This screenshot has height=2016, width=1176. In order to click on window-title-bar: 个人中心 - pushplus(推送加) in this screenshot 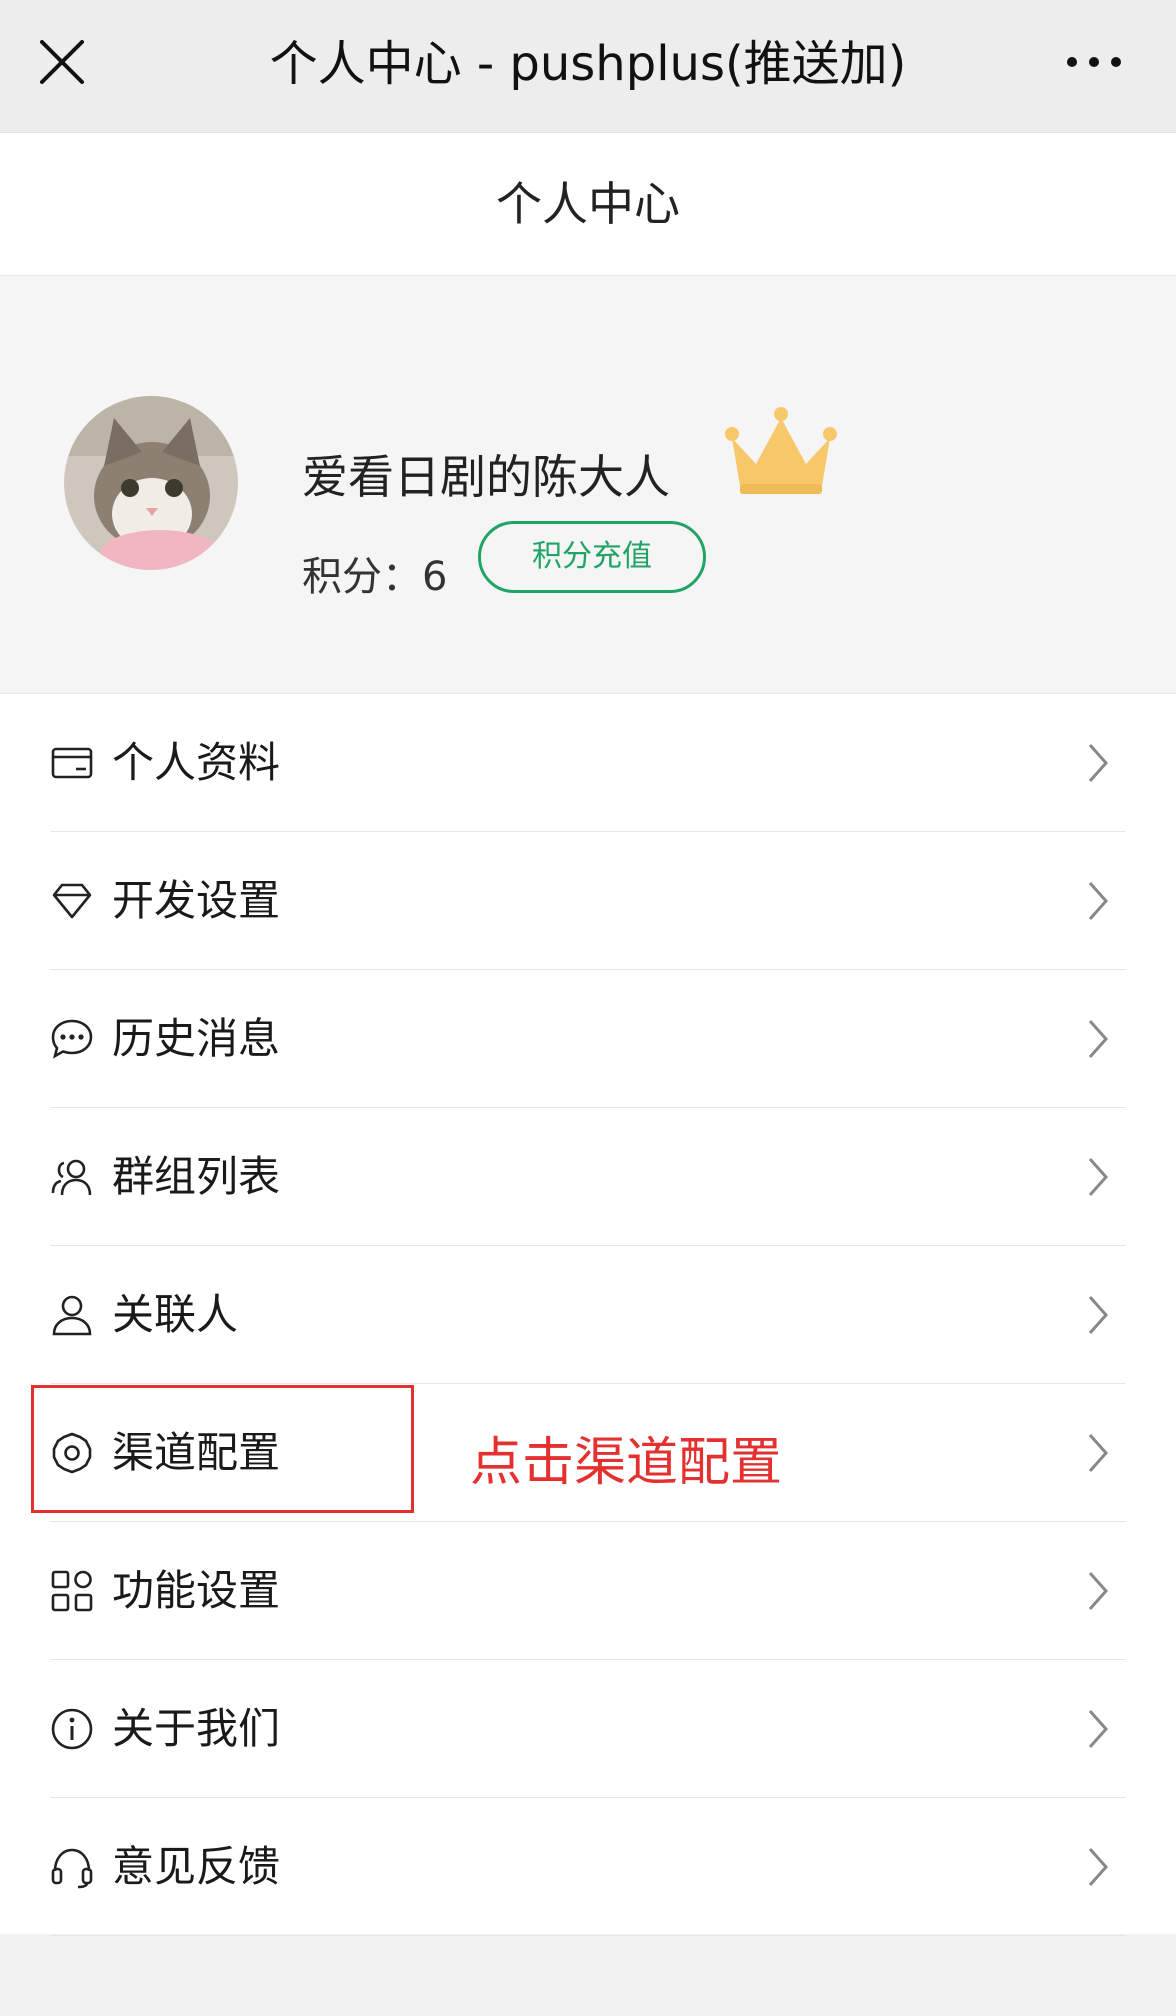, I will do `click(588, 66)`.